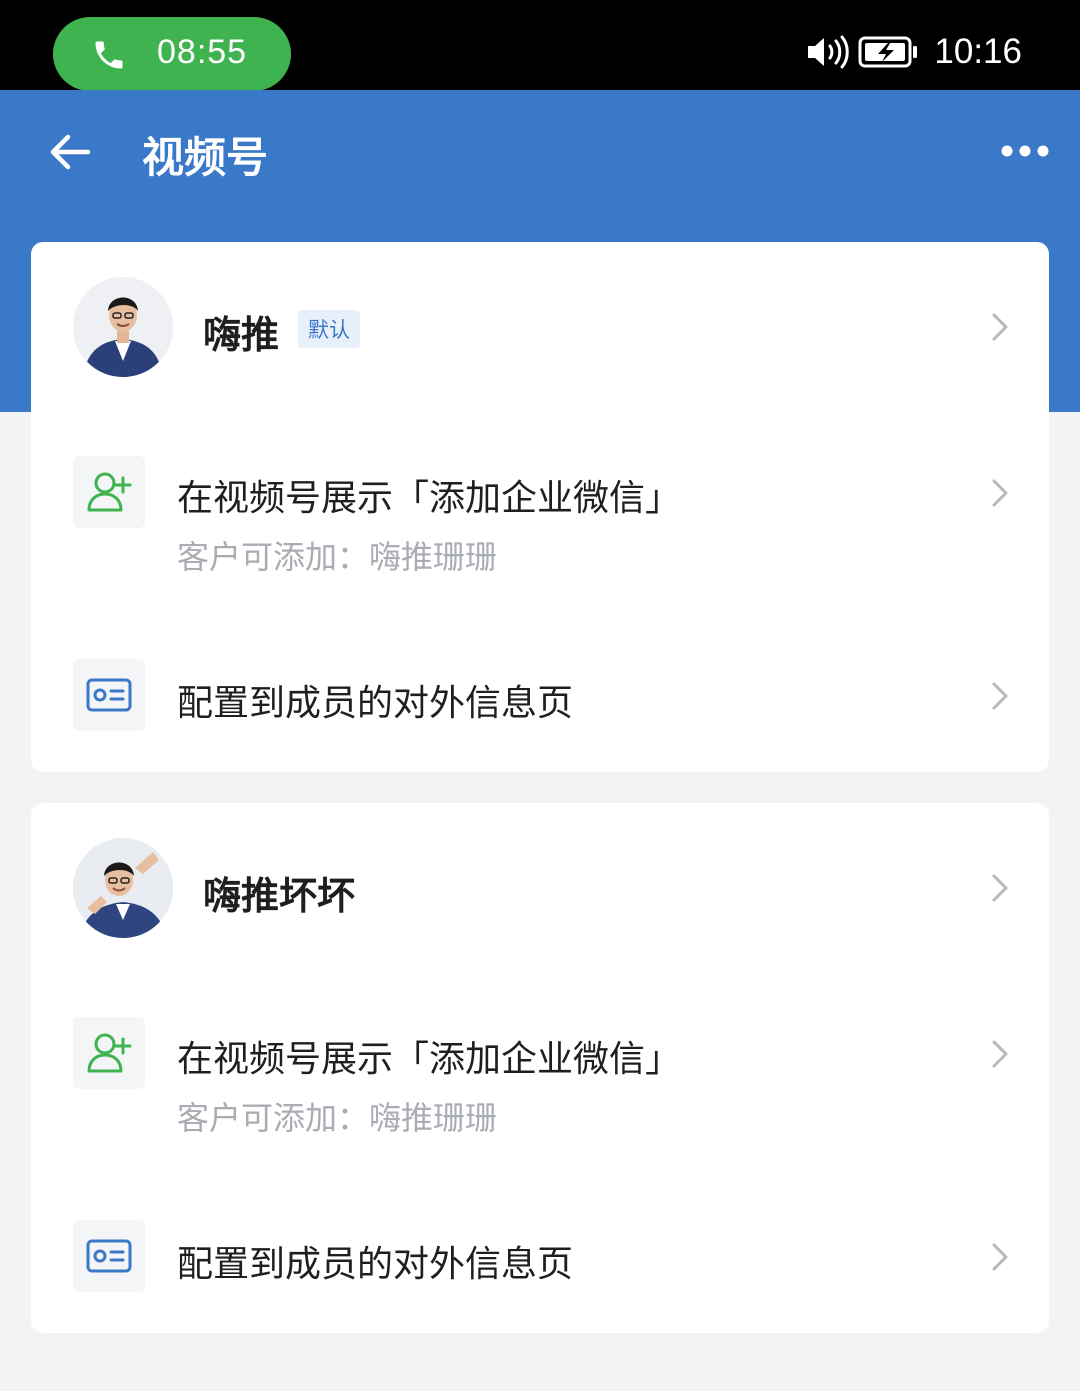  Describe the element at coordinates (329, 329) in the screenshot. I see `default-badge: 默认` at that location.